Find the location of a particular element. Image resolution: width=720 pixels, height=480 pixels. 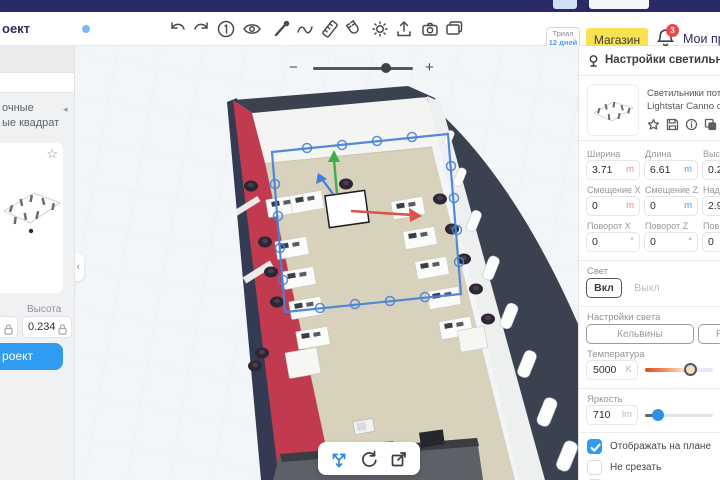

brightness-input: 710 lm is located at coordinates (612, 415).